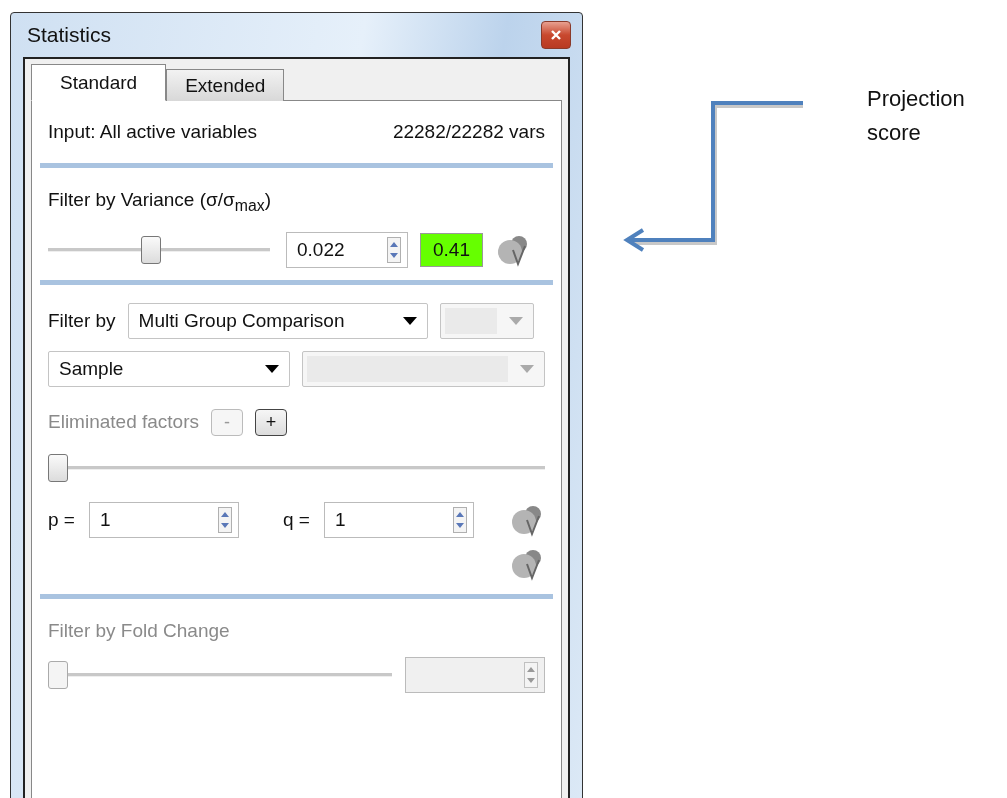  I want to click on close-icon, so click(556, 35).